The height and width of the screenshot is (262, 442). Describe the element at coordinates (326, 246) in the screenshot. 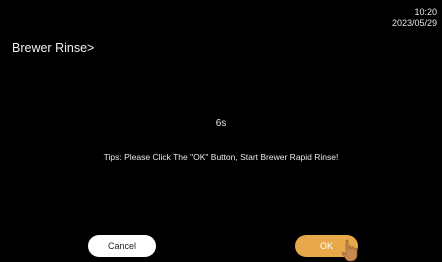

I see `ok-button-label: OK` at that location.